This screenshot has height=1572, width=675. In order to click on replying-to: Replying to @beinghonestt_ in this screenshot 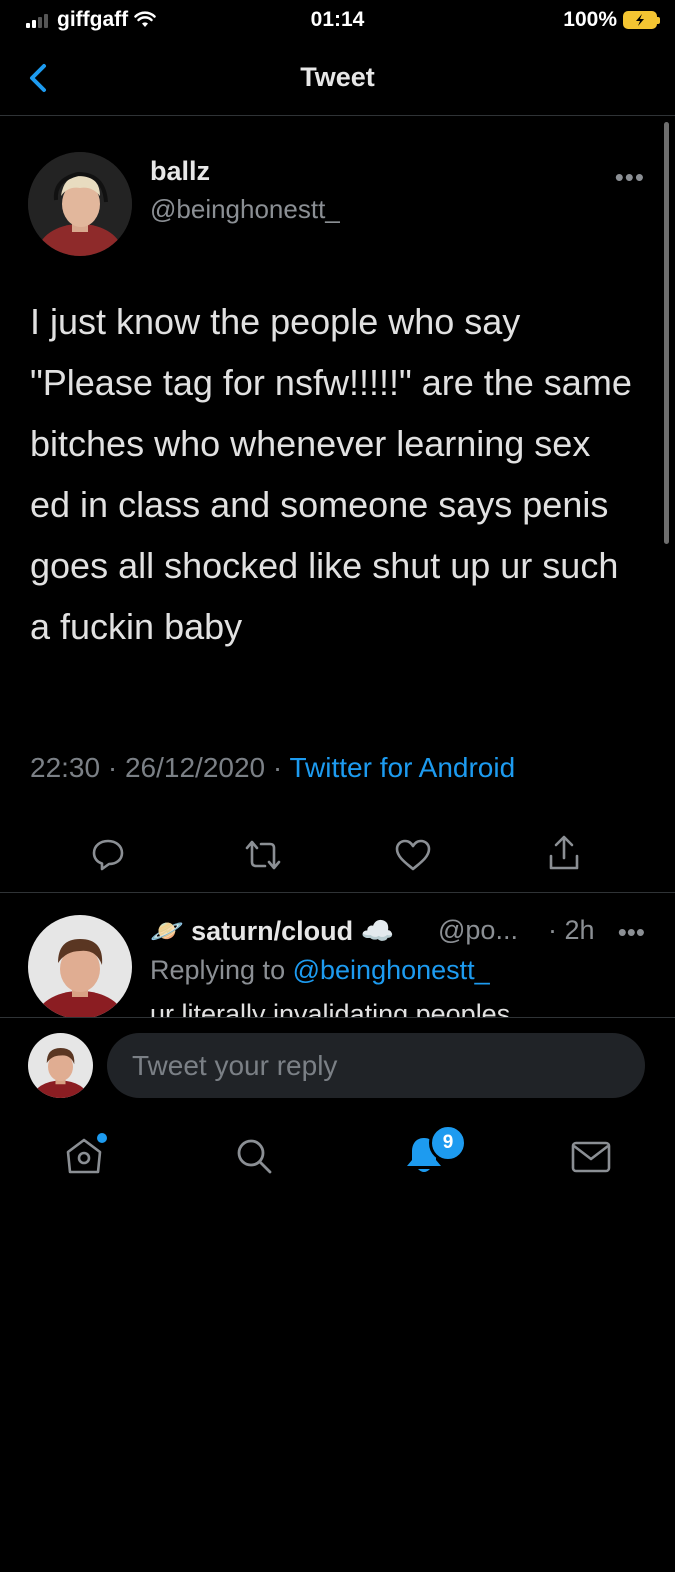, I will do `click(320, 970)`.